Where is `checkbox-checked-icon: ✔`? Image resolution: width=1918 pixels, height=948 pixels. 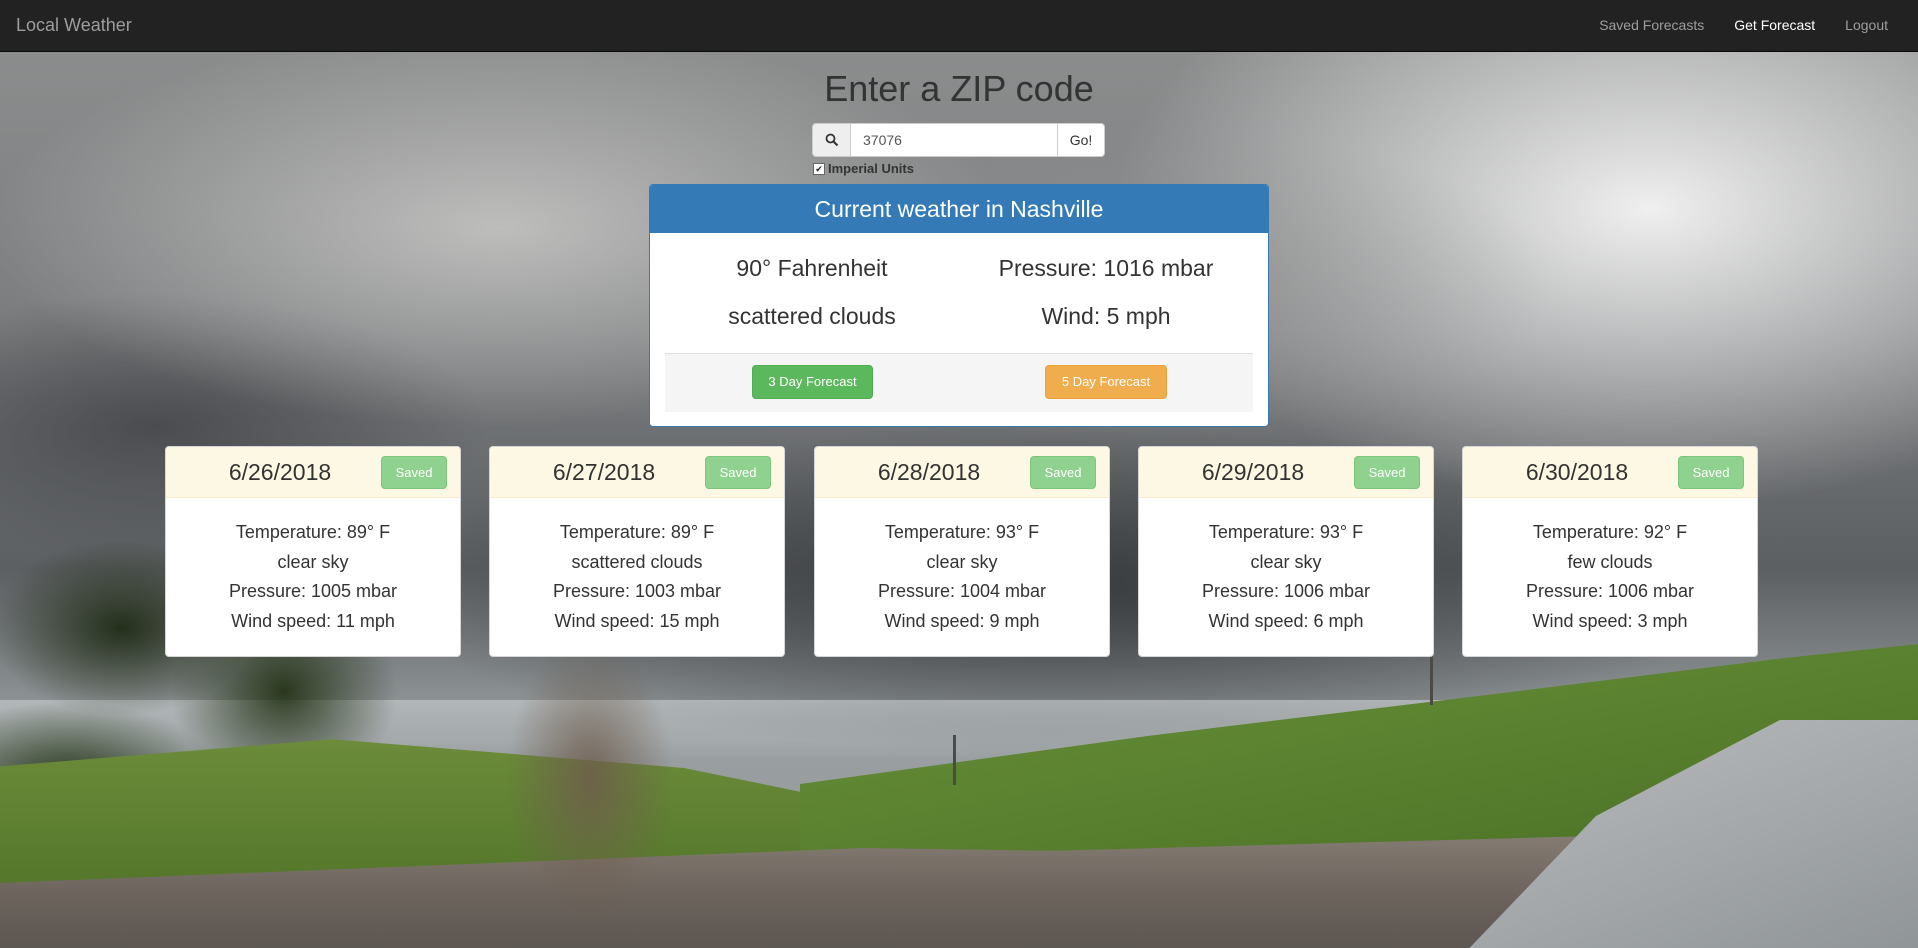 checkbox-checked-icon: ✔ is located at coordinates (819, 168).